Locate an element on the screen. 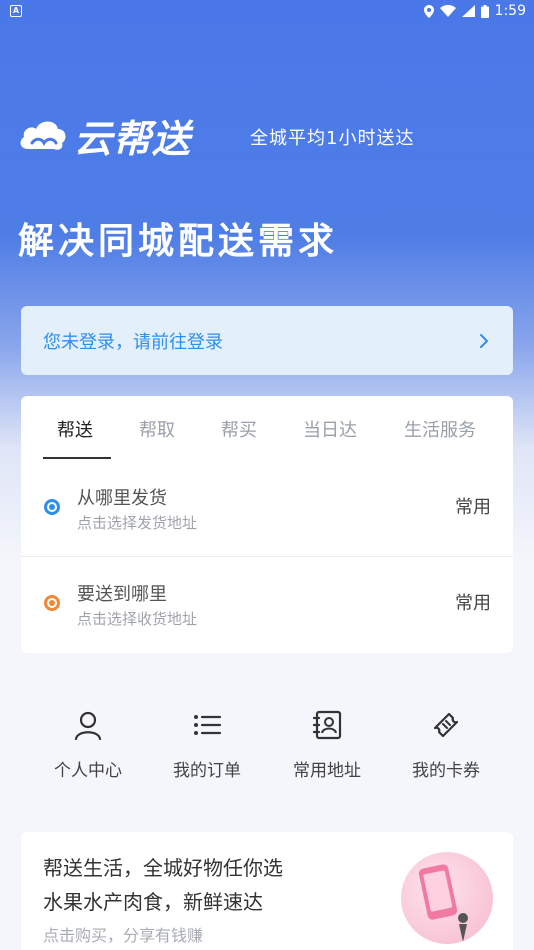 Image resolution: width=534 pixels, height=950 pixels. quick-links: 个人中心 我的订单 常用地址 我的卡券 is located at coordinates (267, 740).